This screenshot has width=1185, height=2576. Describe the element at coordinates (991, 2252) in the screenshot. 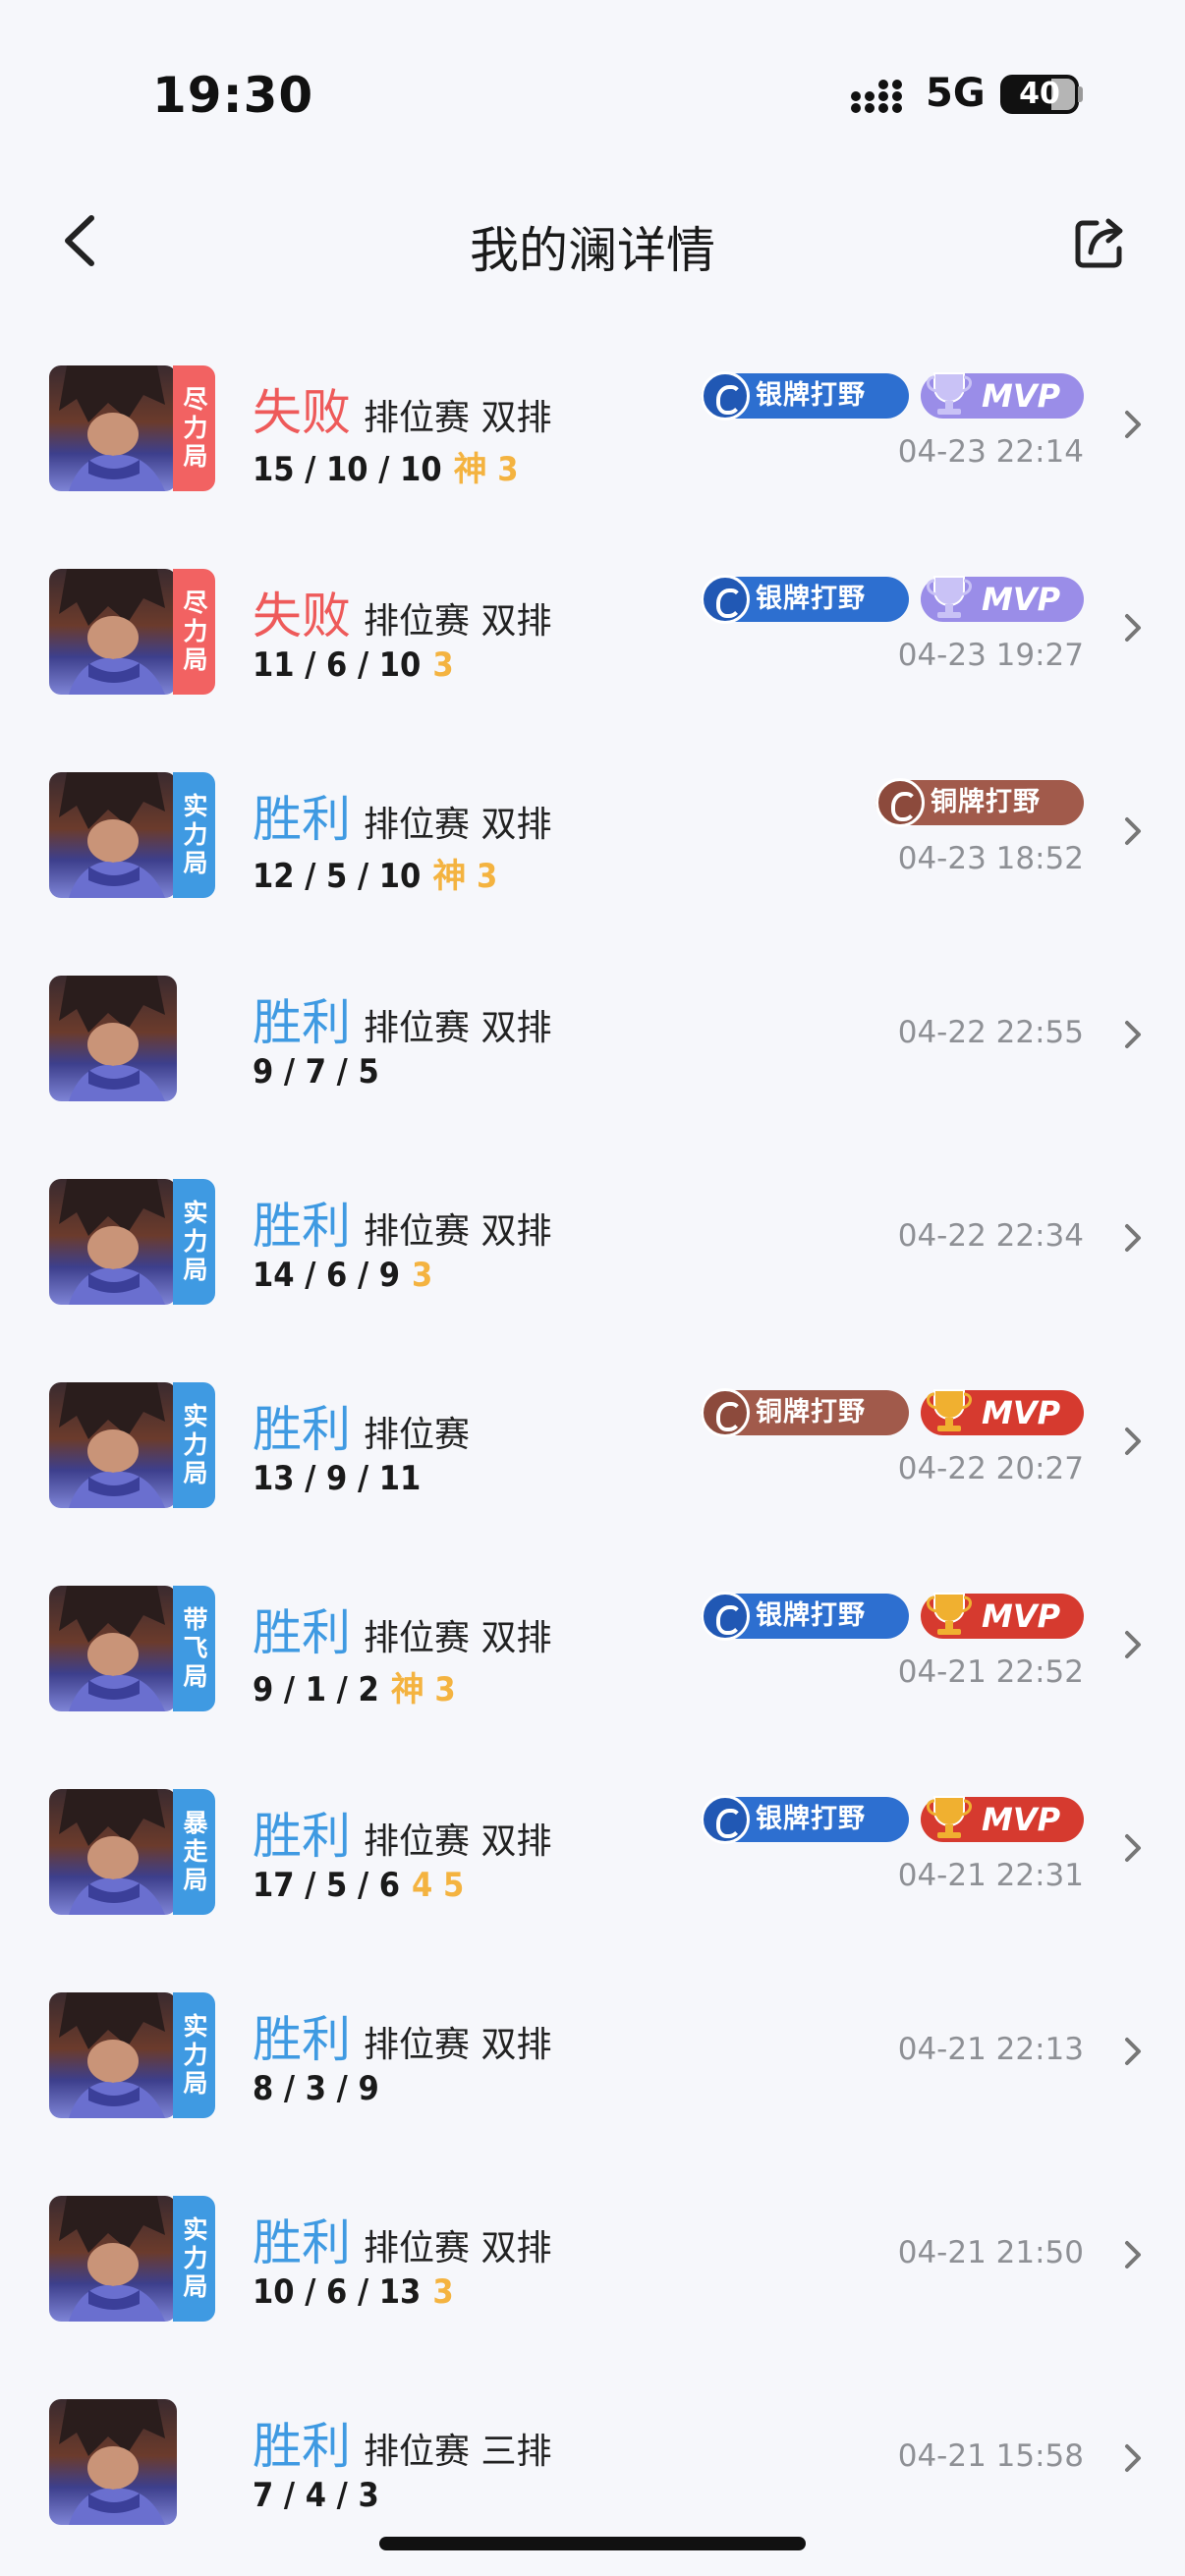

I see `match-time: 04-21 21:50` at that location.